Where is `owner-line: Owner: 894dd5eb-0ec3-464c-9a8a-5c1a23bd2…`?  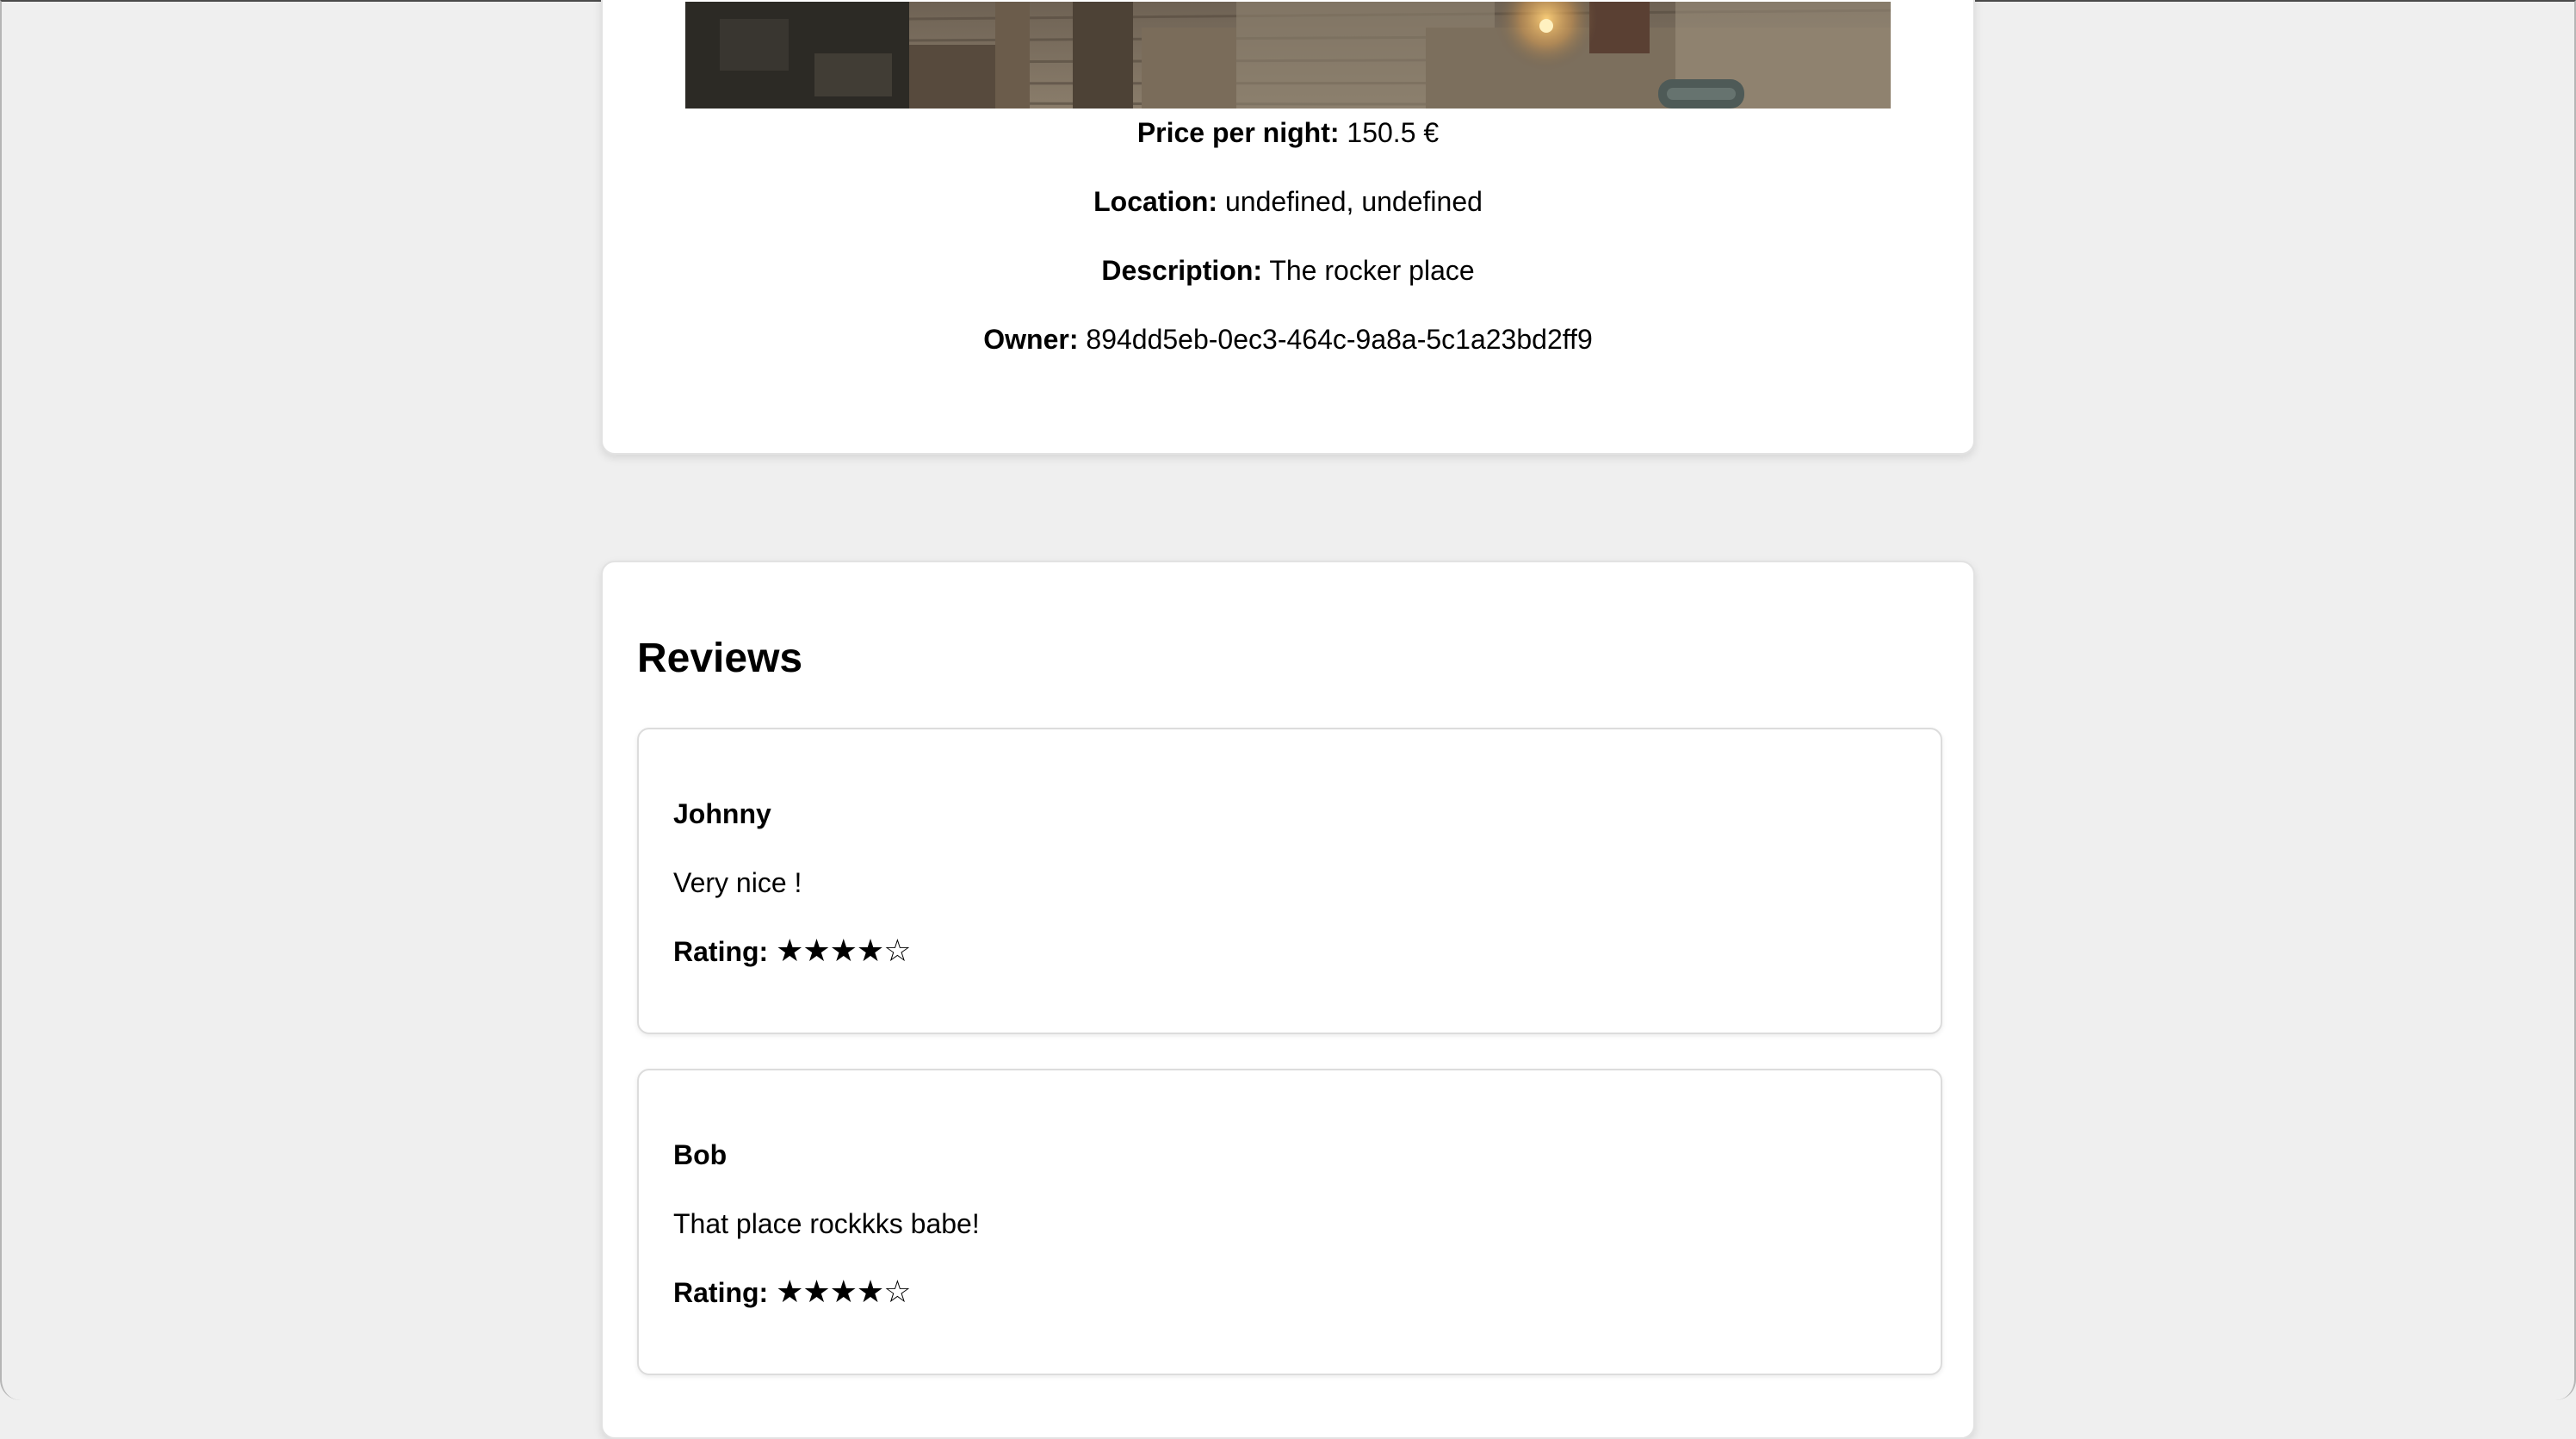
owner-line: Owner: 894dd5eb-0ec3-464c-9a8a-5c1a23bd2… is located at coordinates (1288, 339).